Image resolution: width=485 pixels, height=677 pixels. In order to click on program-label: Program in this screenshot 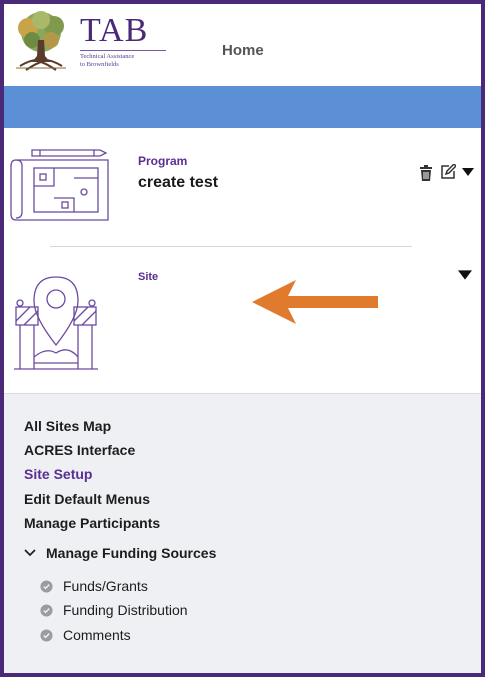, I will do `click(163, 161)`.